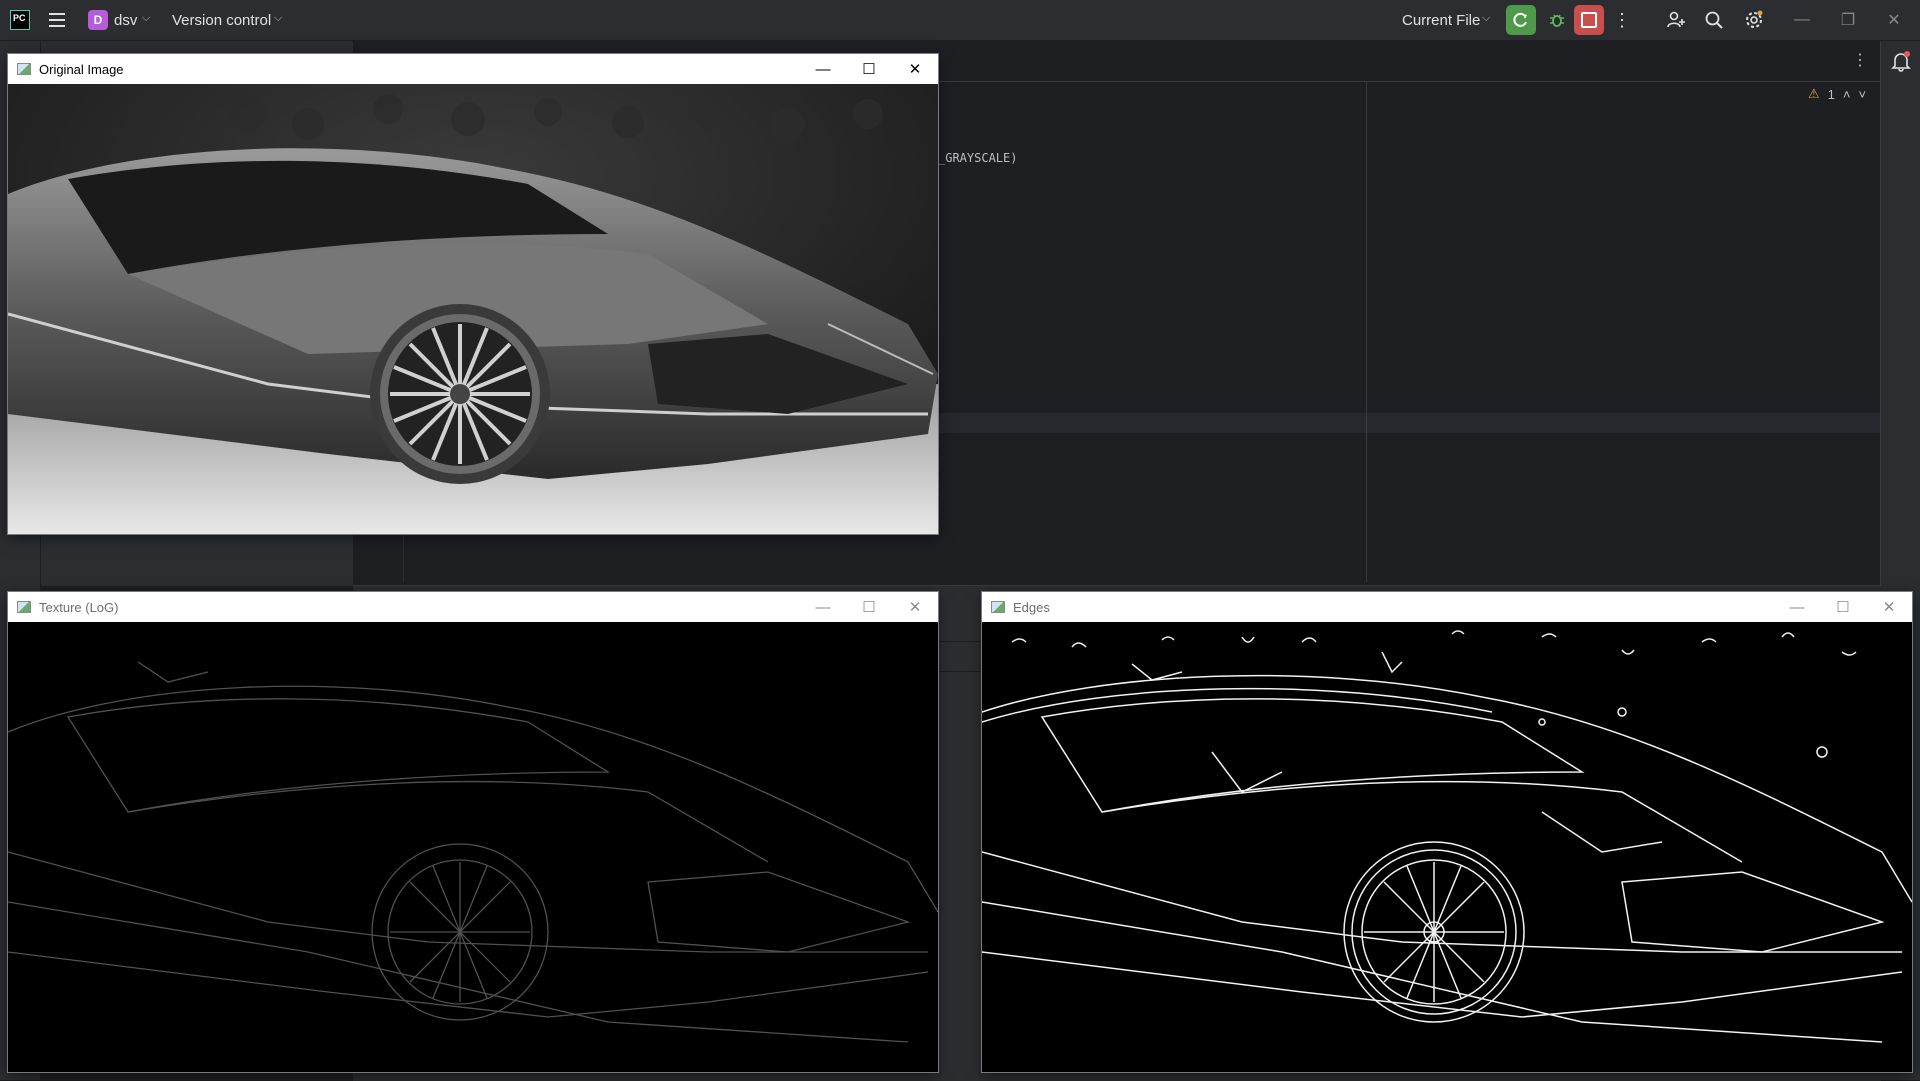 This screenshot has width=1920, height=1081. What do you see at coordinates (1901, 61) in the screenshot?
I see `bell-icon` at bounding box center [1901, 61].